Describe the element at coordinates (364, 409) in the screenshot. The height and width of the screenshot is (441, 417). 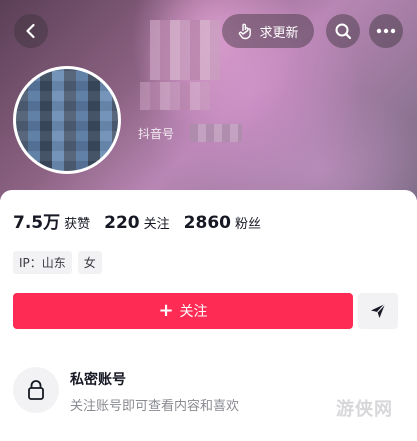
I see `site-watermark: 游侠网` at that location.